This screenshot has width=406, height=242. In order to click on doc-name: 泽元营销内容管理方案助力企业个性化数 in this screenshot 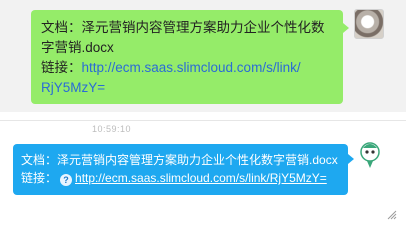, I will do `click(203, 27)`.